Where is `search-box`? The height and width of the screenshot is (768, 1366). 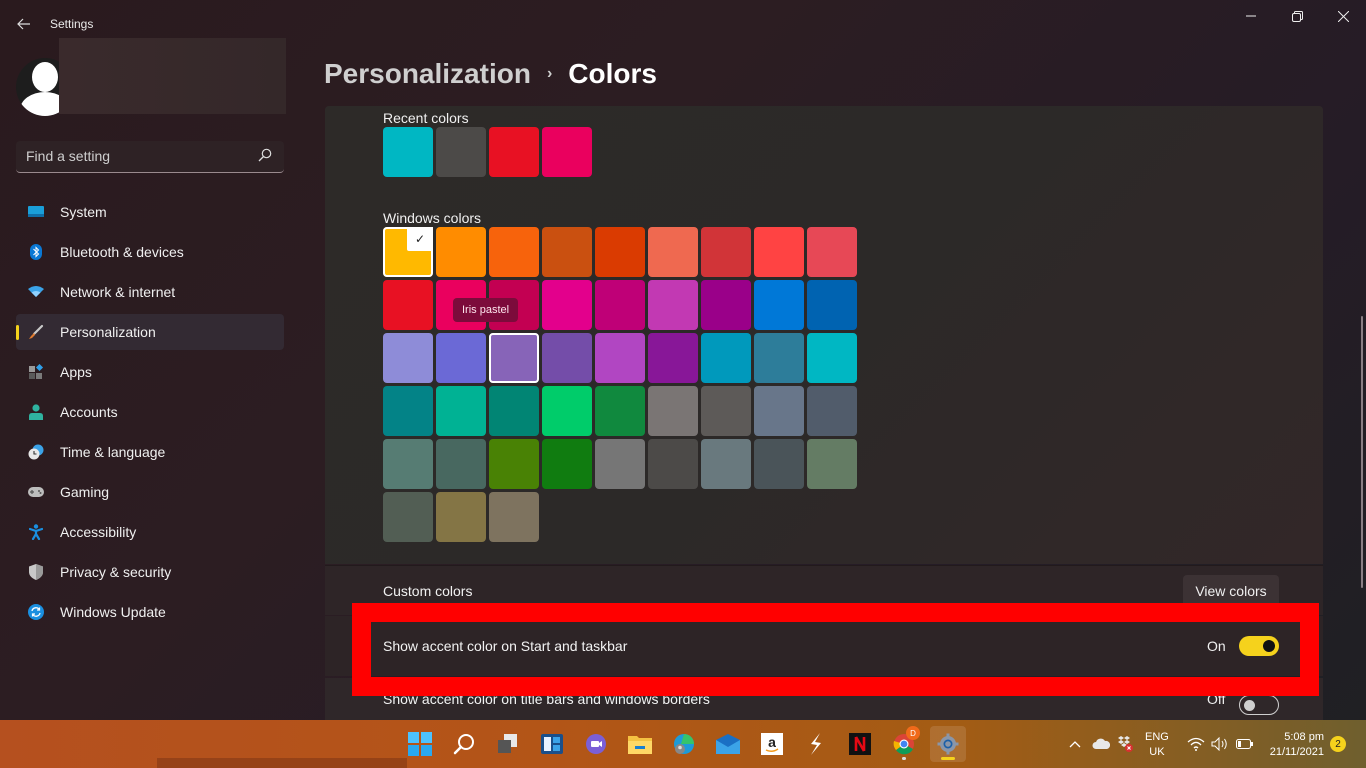 search-box is located at coordinates (150, 157).